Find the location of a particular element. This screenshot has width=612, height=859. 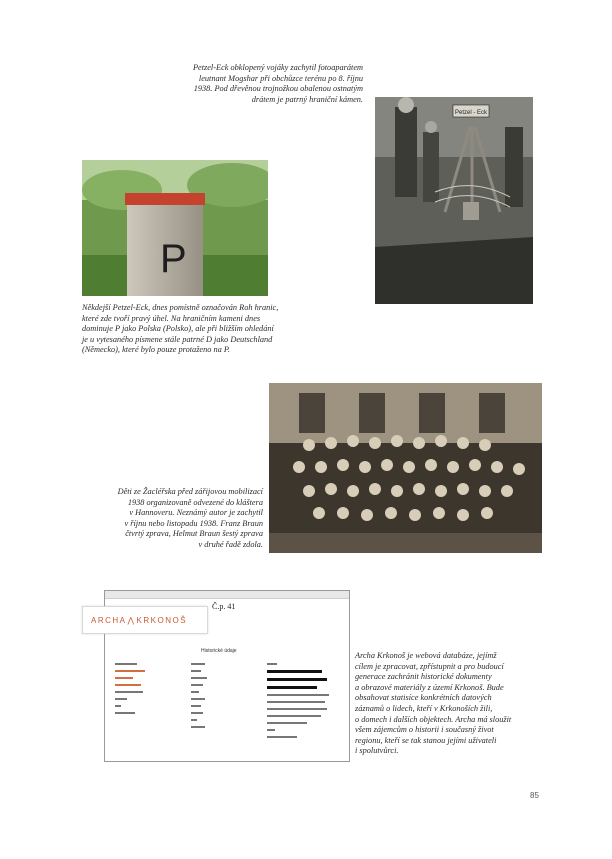

sign-text: Petzel - Eck is located at coordinates (471, 113).